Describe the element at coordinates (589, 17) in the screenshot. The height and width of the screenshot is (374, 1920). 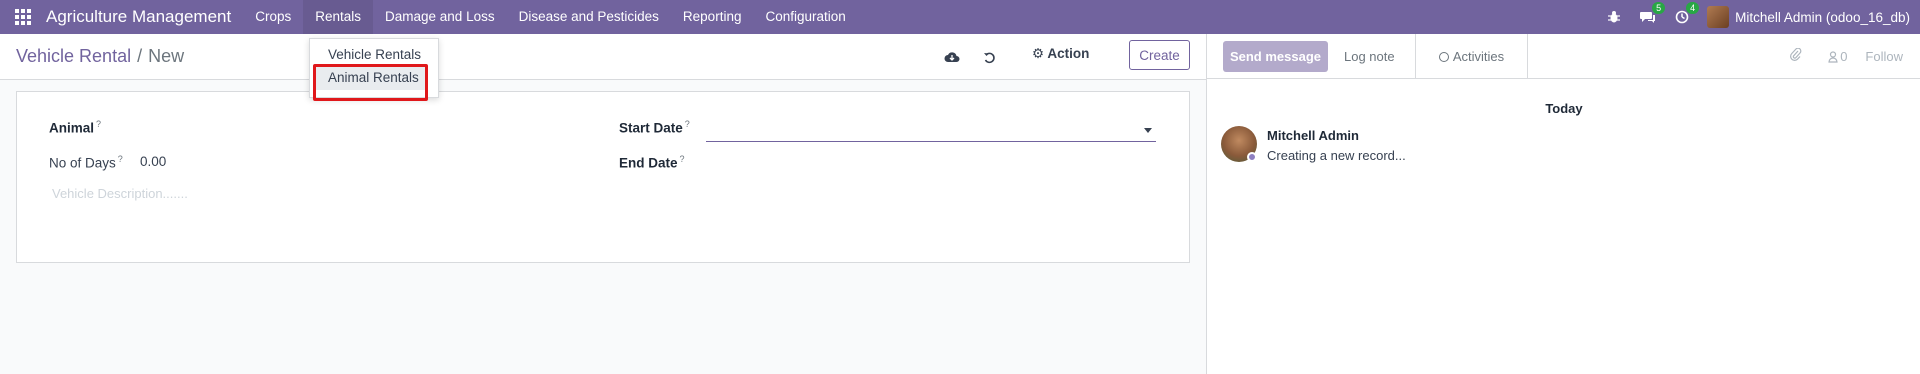
I see `menu-disease-and-pesticides: Disease and Pesticides` at that location.